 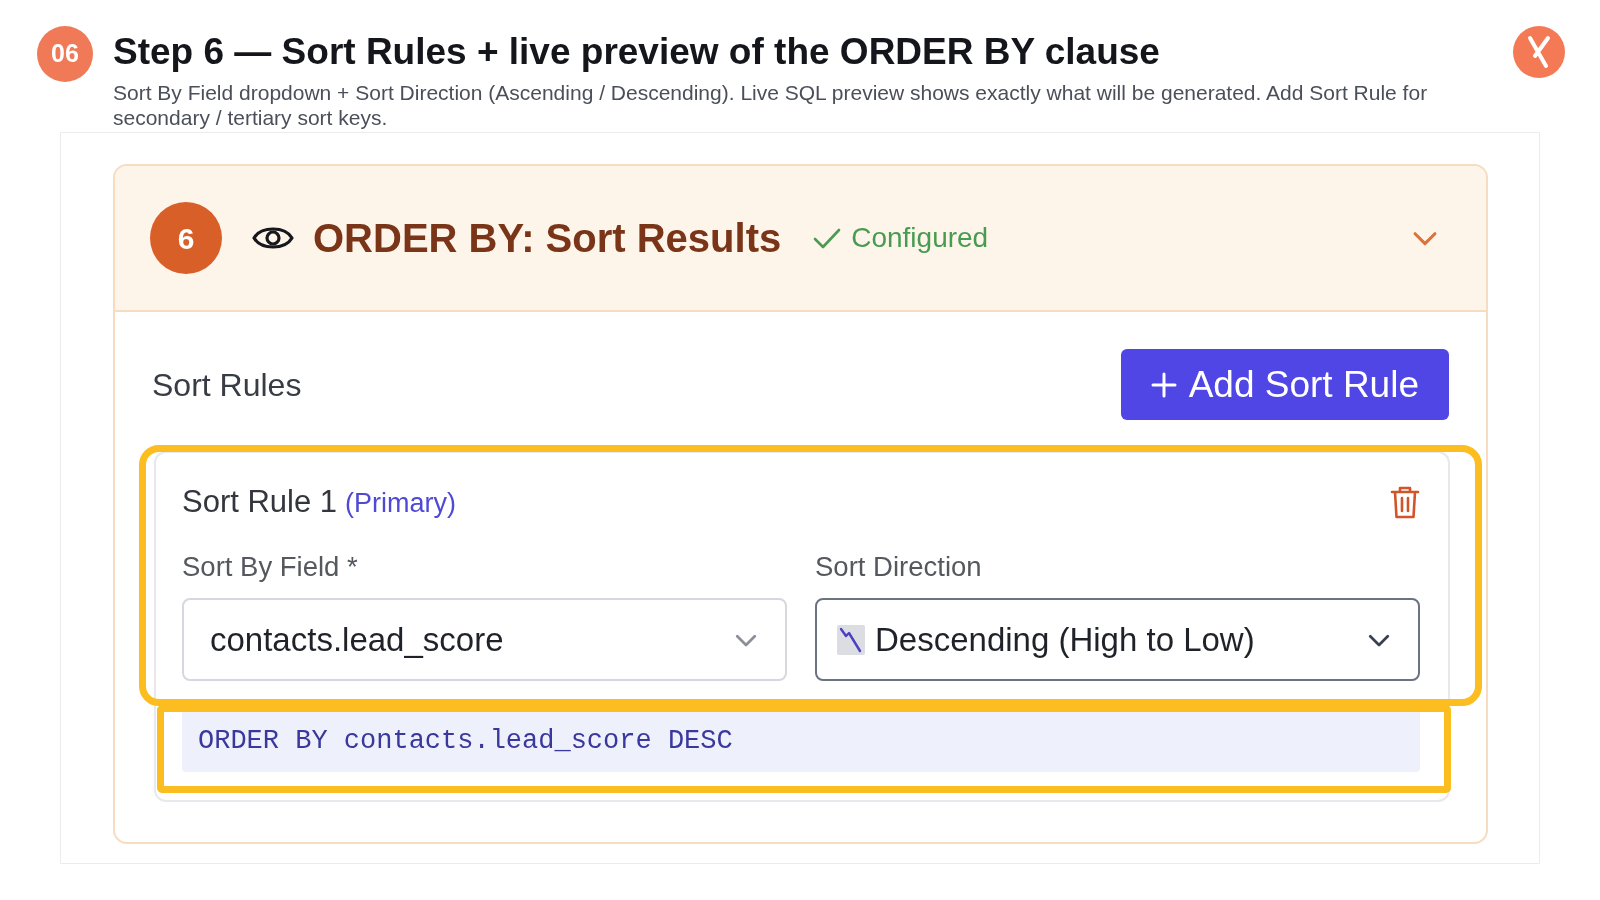 I want to click on chart-decreasing-icon, so click(x=851, y=639).